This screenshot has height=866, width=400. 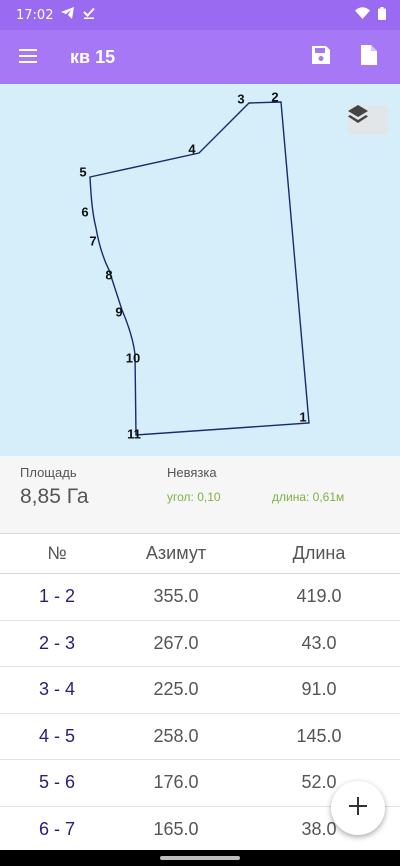 I want to click on area-label: Площадь, so click(x=48, y=472).